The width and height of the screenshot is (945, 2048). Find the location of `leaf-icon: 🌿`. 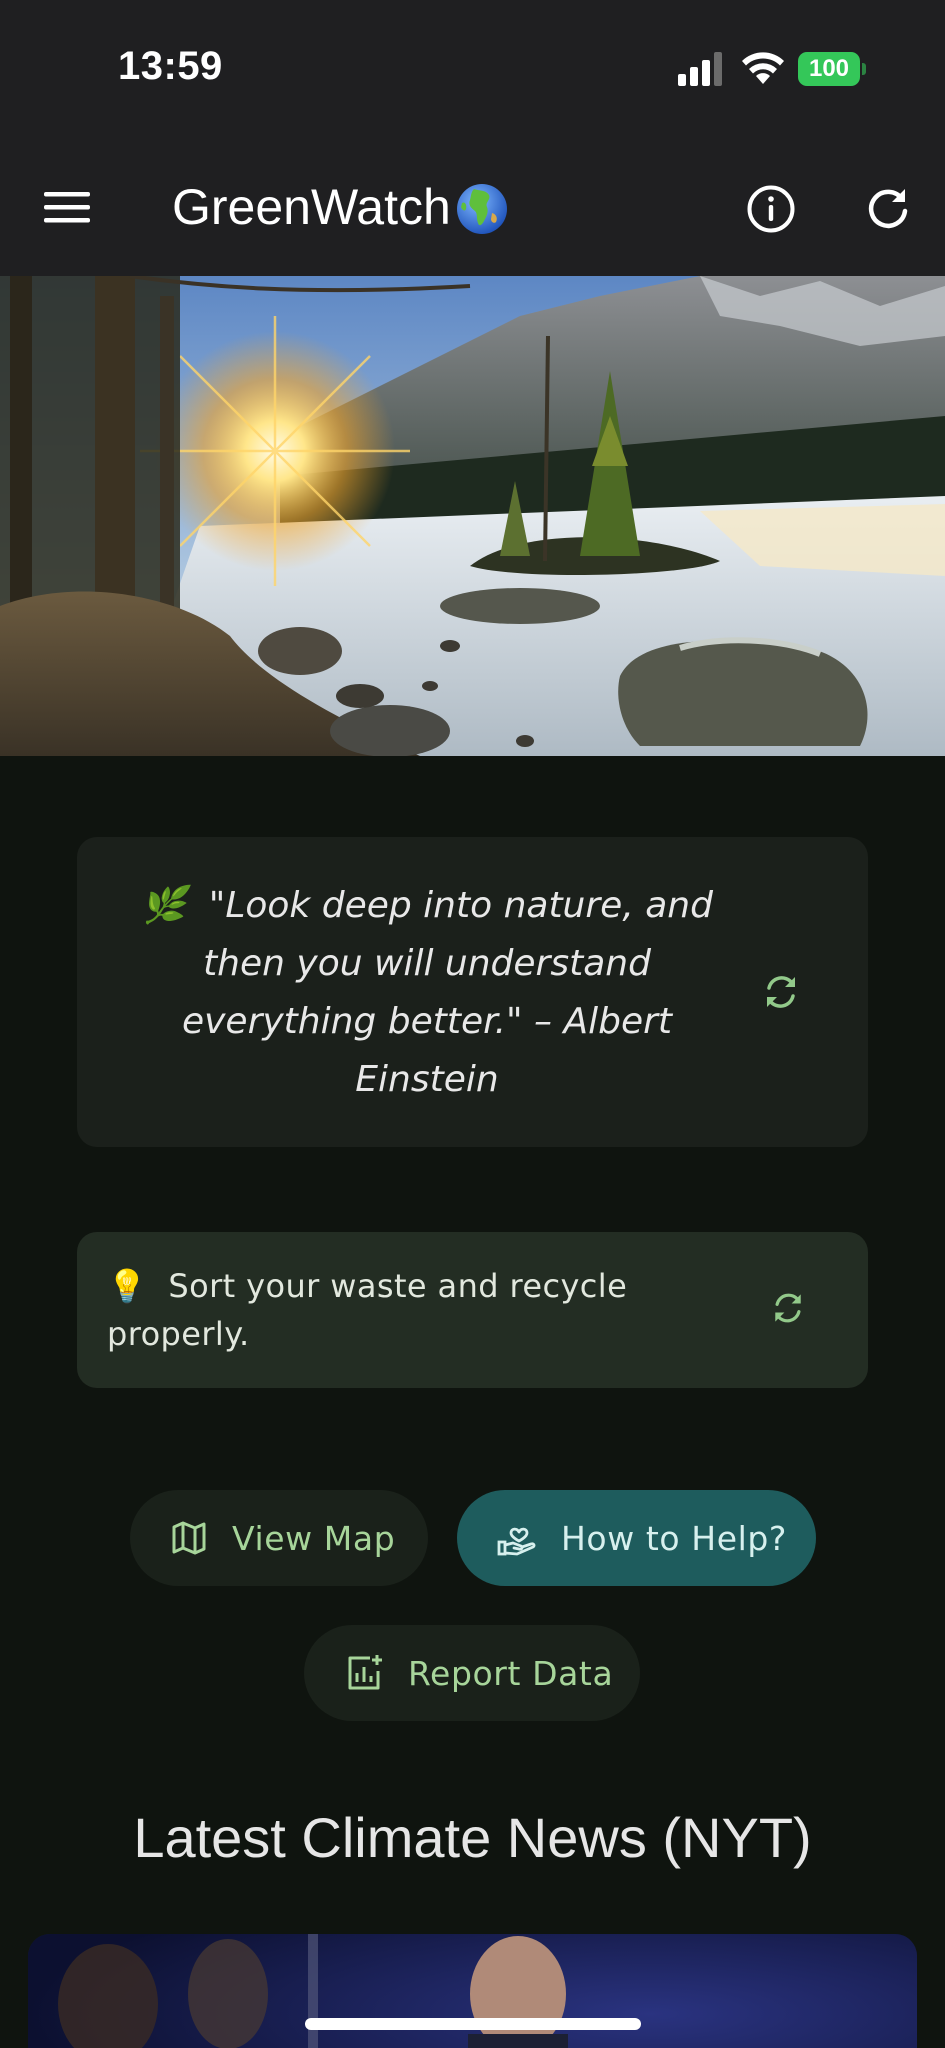

leaf-icon: 🌿 is located at coordinates (163, 905).